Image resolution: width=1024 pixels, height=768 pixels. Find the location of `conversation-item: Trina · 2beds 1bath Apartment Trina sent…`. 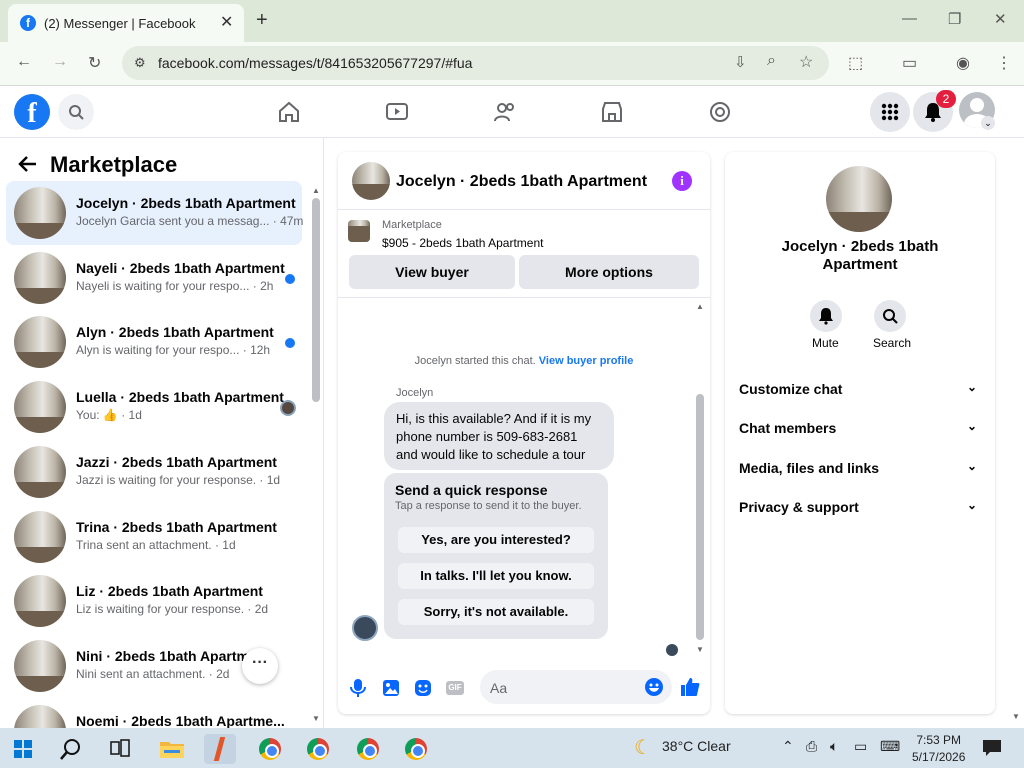

conversation-item: Trina · 2beds 1bath Apartment Trina sent… is located at coordinates (154, 537).